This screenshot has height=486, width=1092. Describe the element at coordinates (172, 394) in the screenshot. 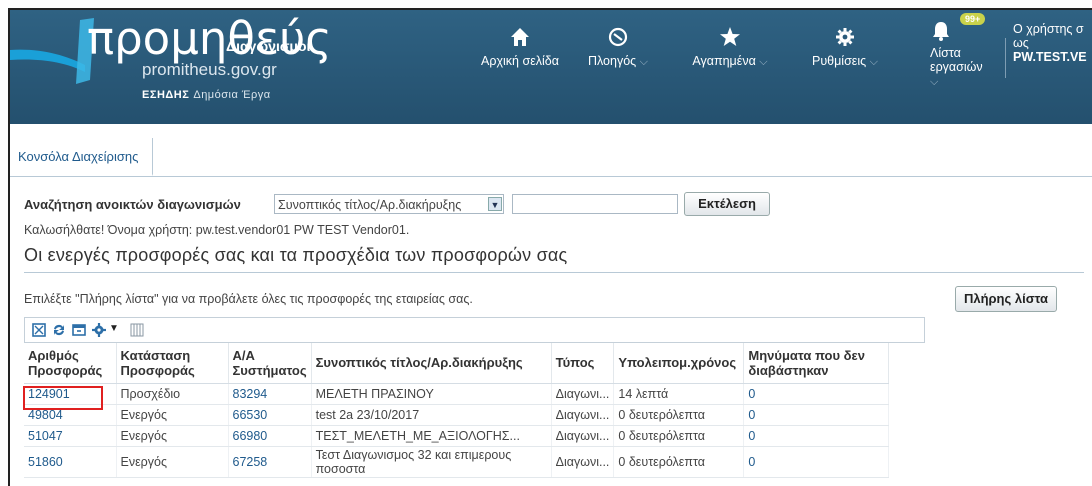

I see `status-cell: Προσχέδιο` at that location.